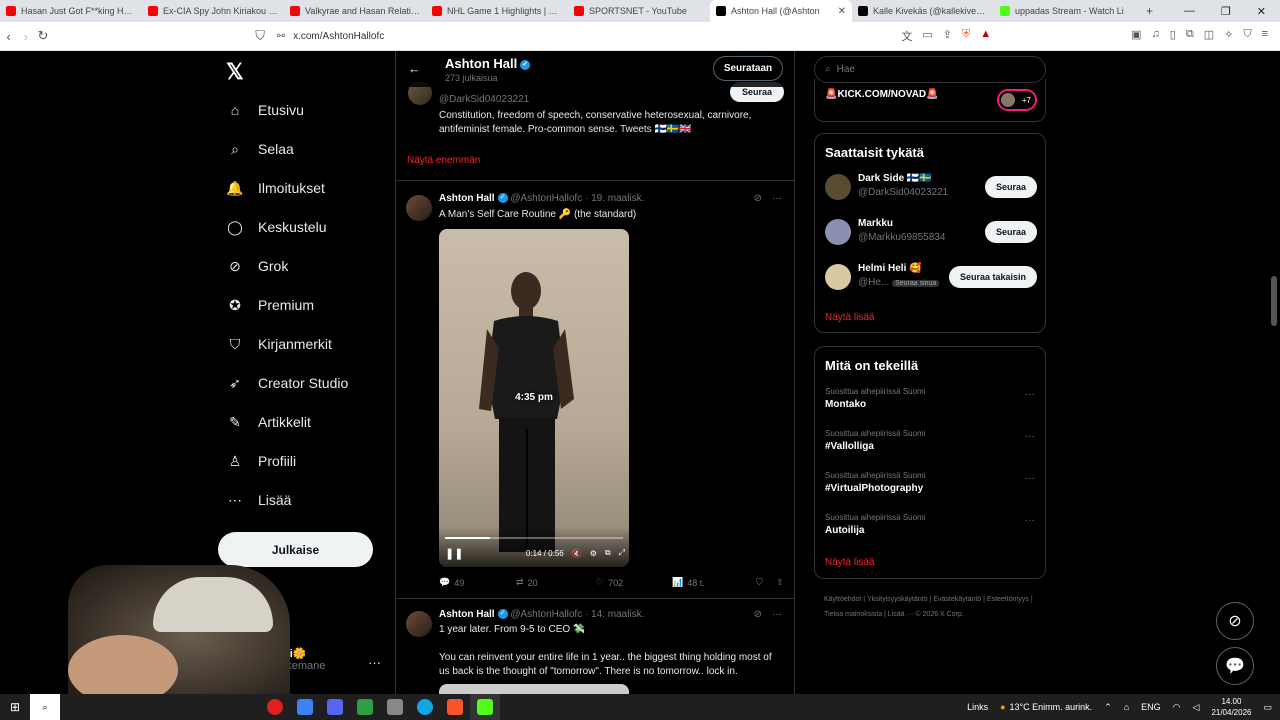  Describe the element at coordinates (281, 36) in the screenshot. I see `site-info-icon: ⚯` at that location.